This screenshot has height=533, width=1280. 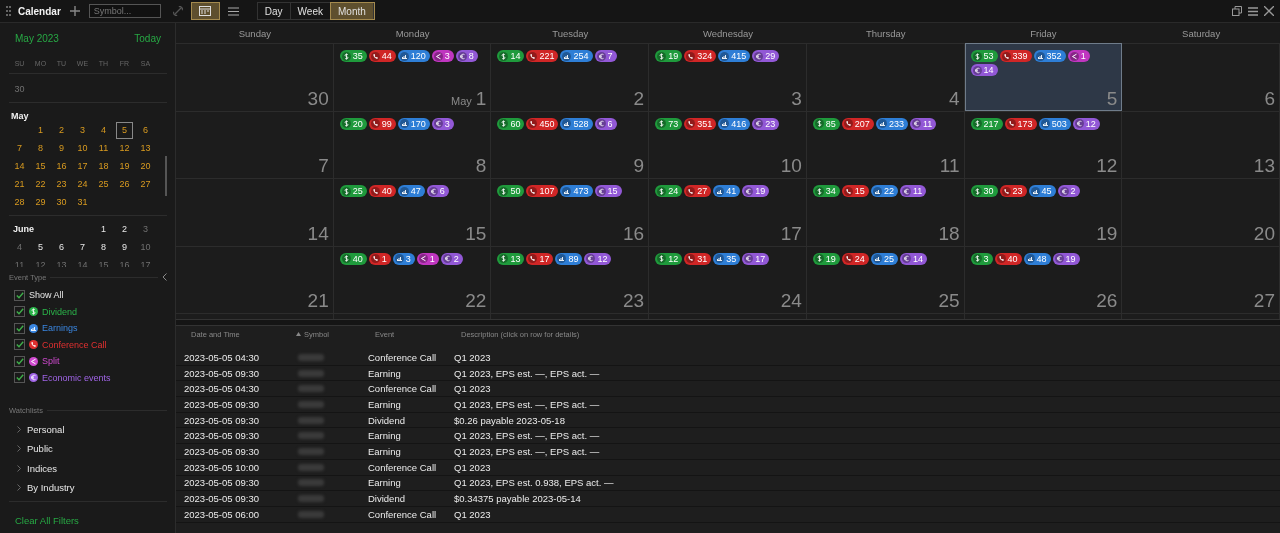 I want to click on event-count-badge: 53, so click(x=984, y=56).